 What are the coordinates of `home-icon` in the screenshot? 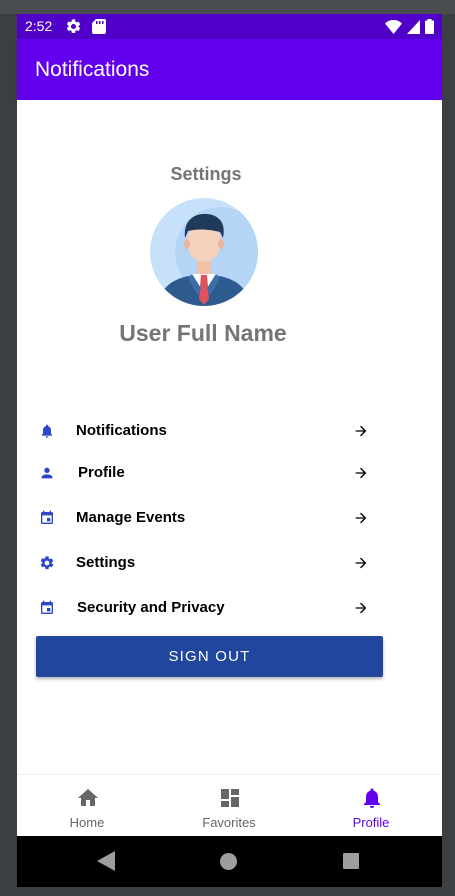 It's located at (88, 797).